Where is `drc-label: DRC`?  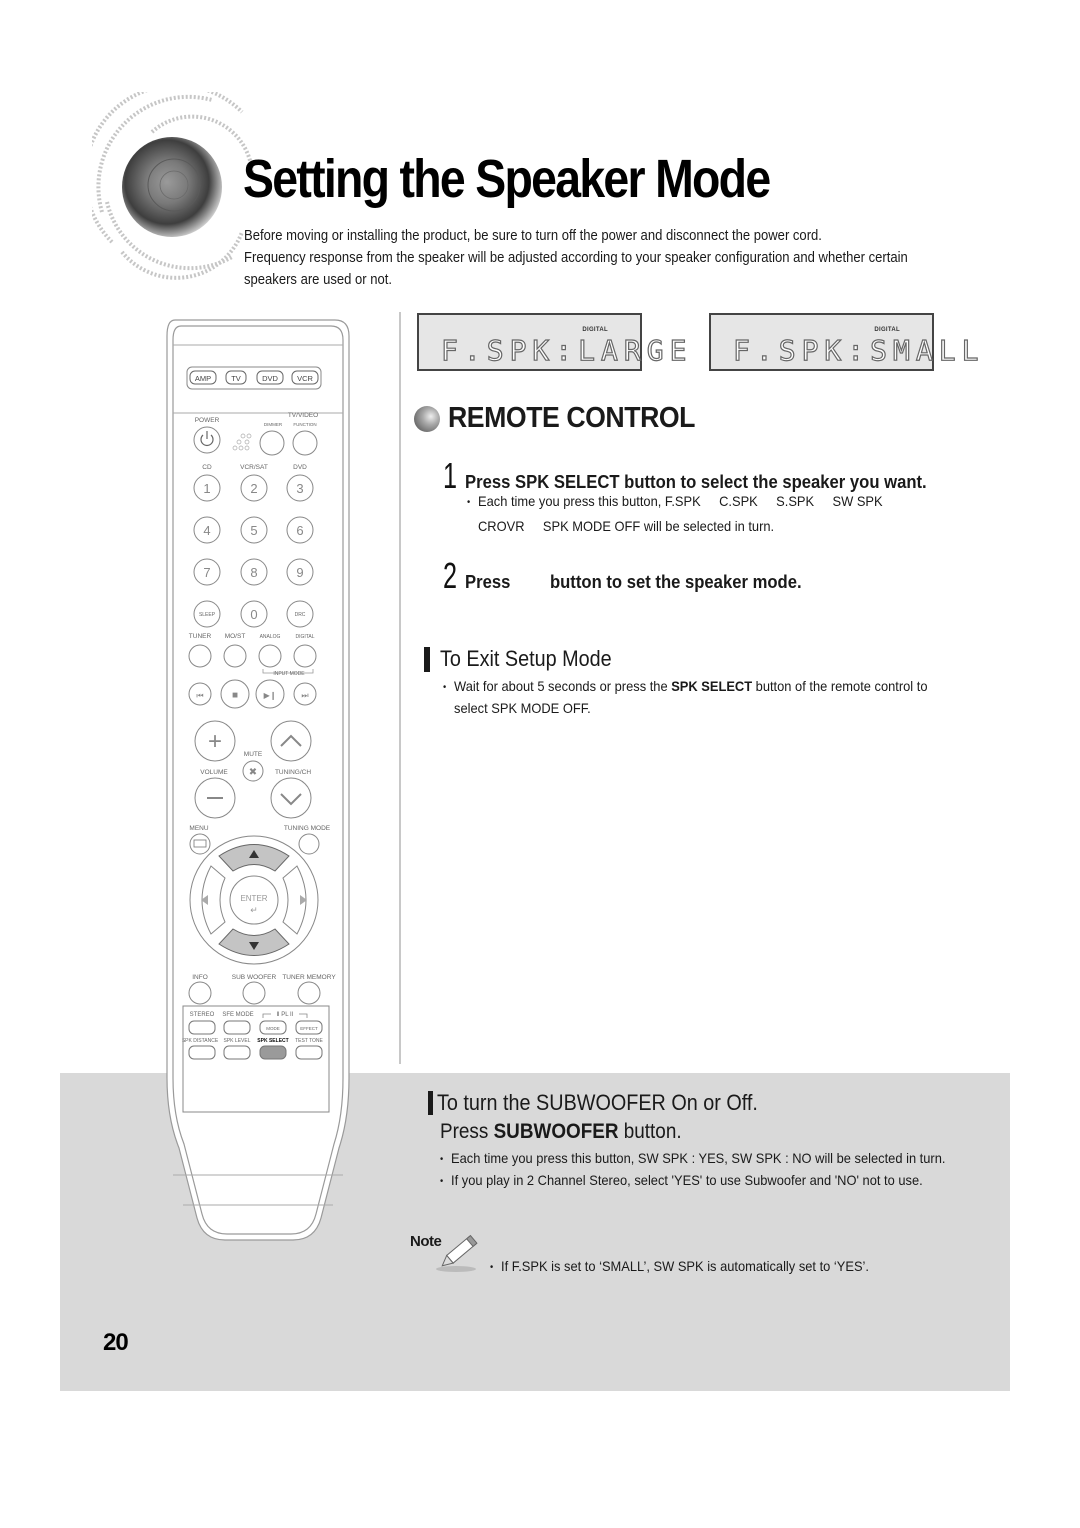 drc-label: DRC is located at coordinates (300, 615).